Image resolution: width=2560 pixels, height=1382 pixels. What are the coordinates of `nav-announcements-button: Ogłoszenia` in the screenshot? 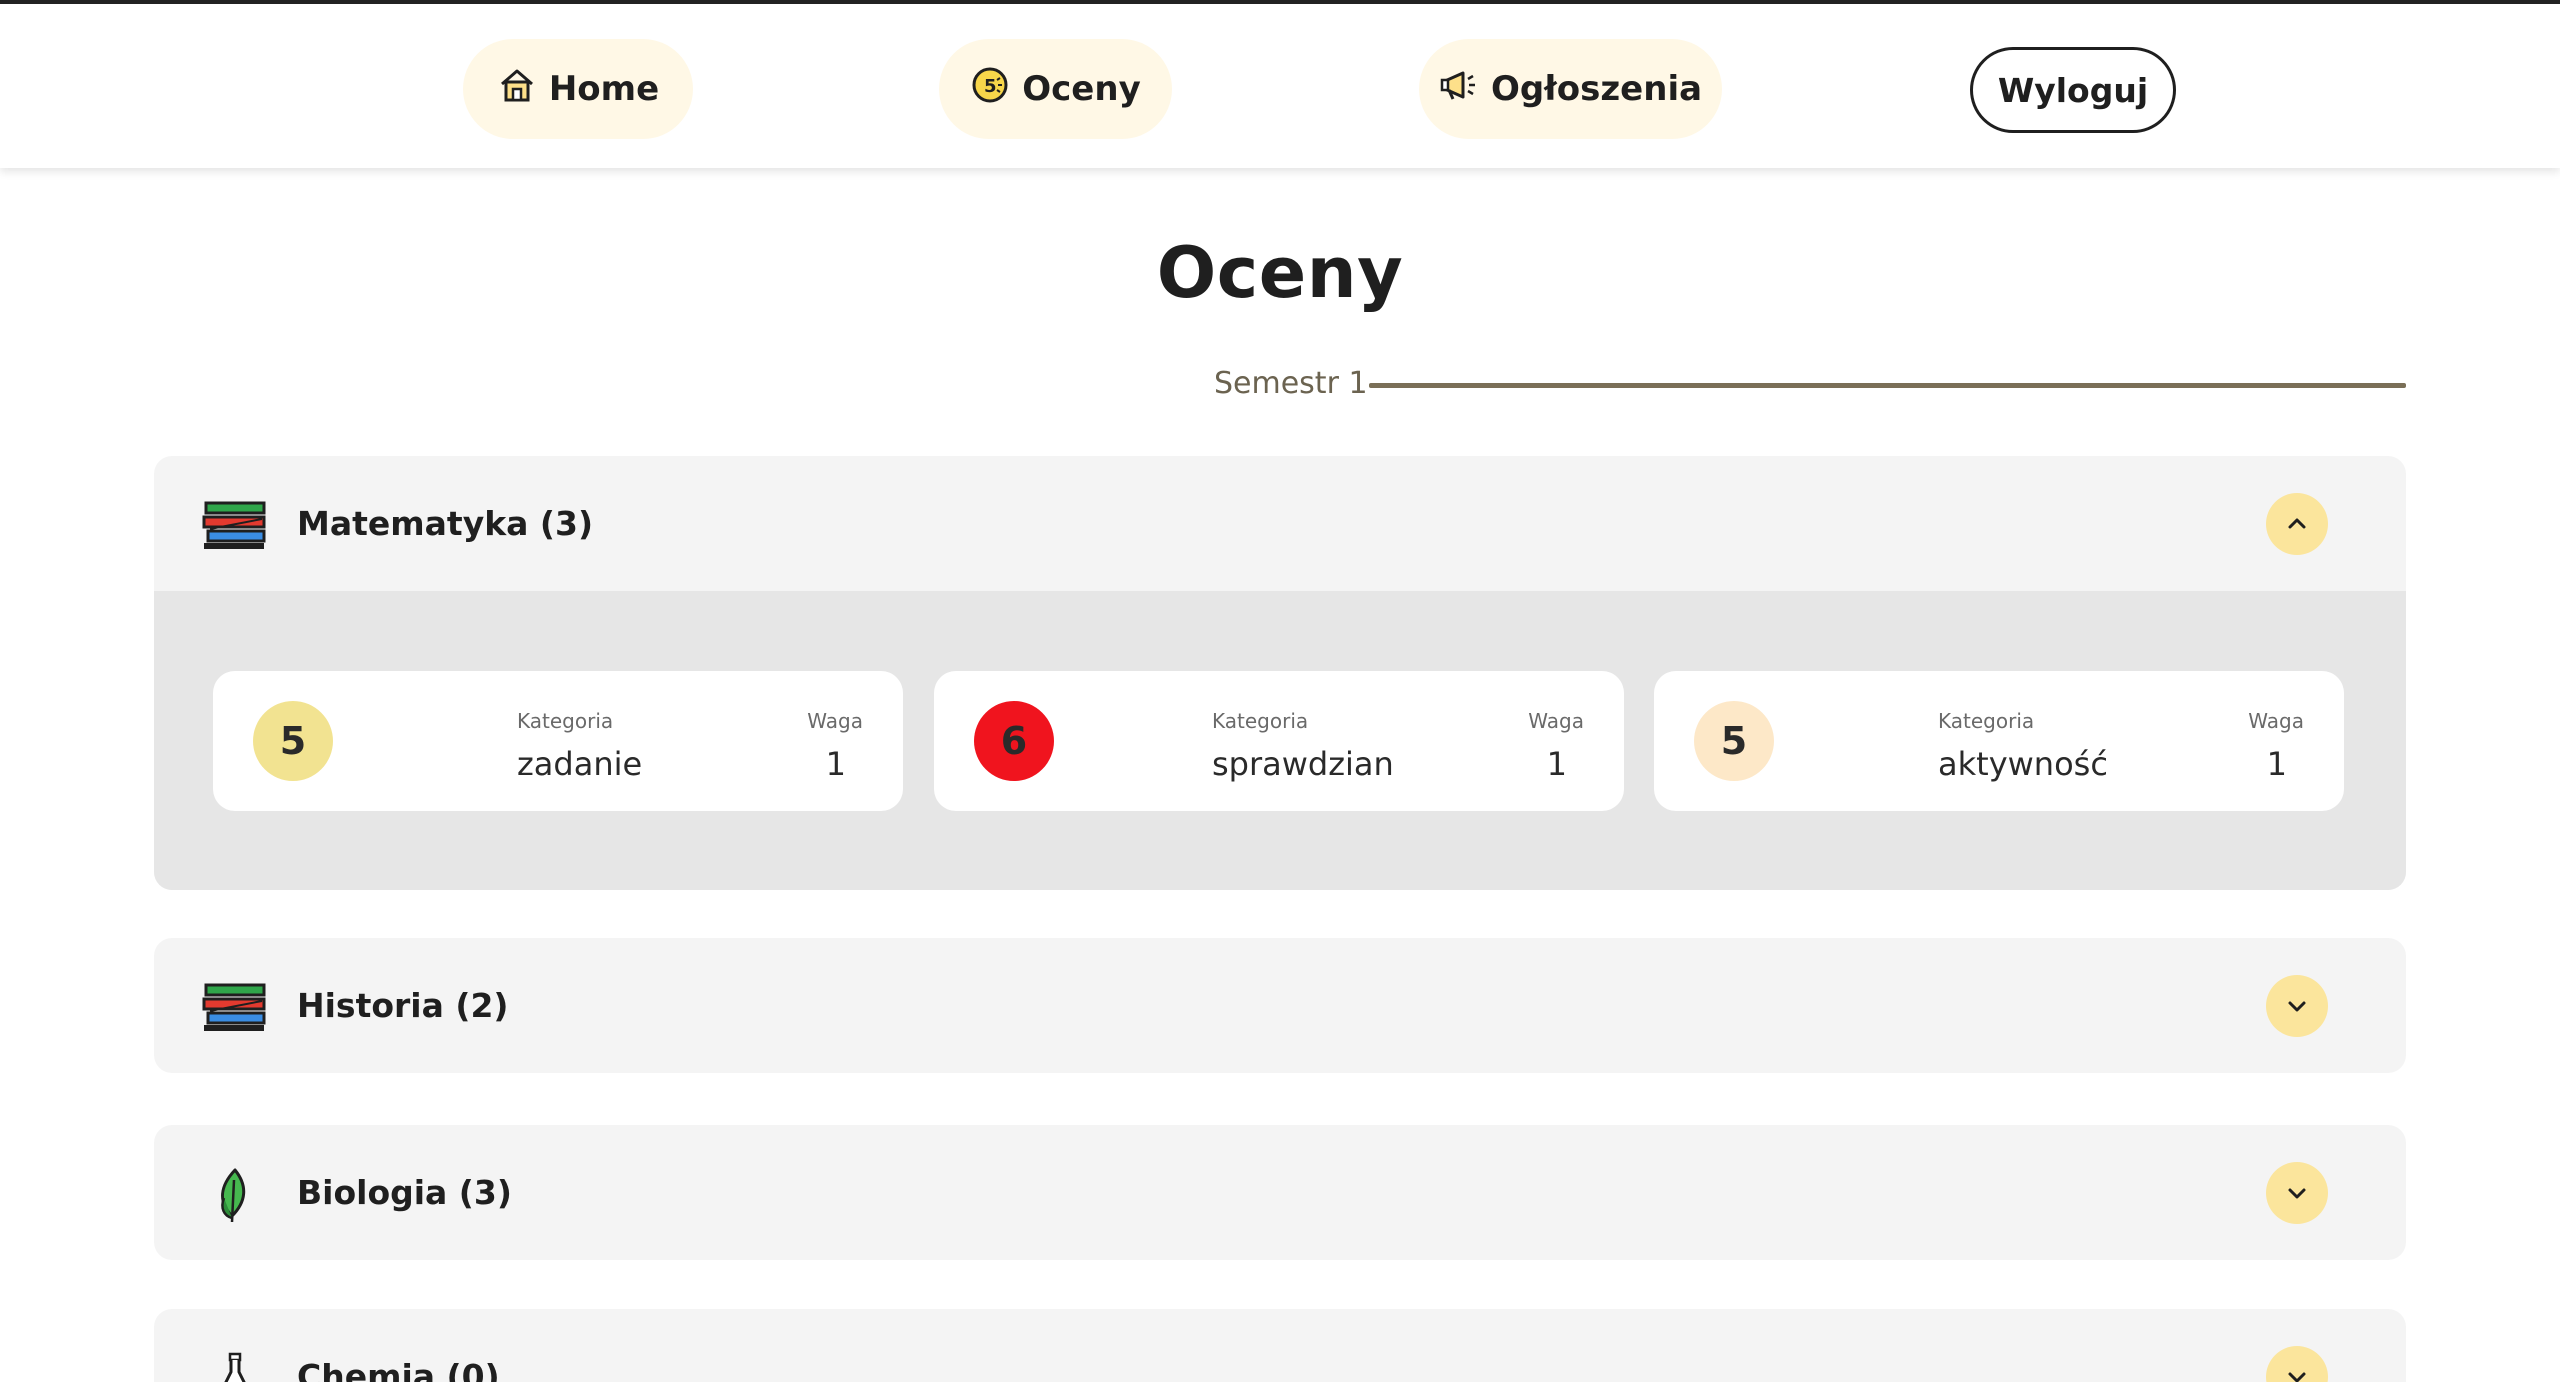 It's located at (1570, 89).